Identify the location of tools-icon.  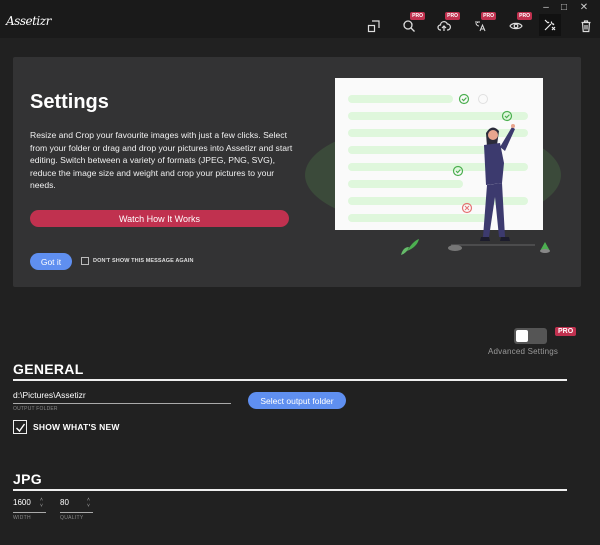
(550, 25).